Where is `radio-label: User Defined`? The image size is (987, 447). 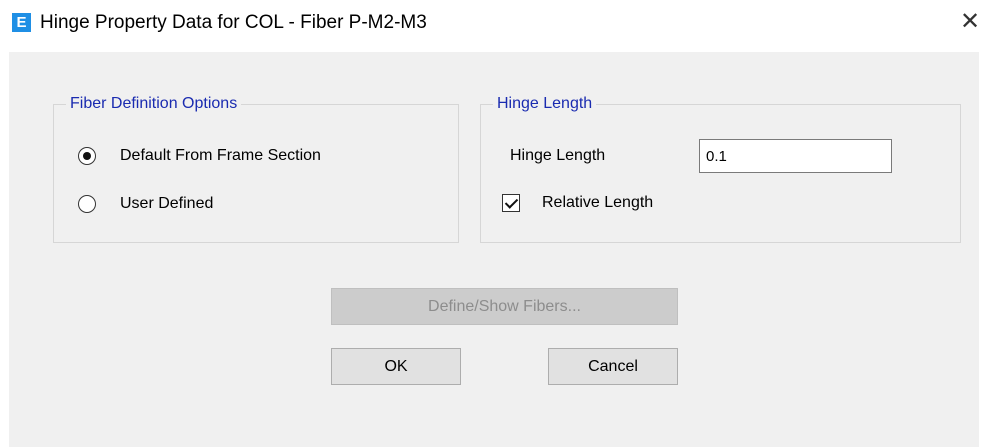
radio-label: User Defined is located at coordinates (167, 203).